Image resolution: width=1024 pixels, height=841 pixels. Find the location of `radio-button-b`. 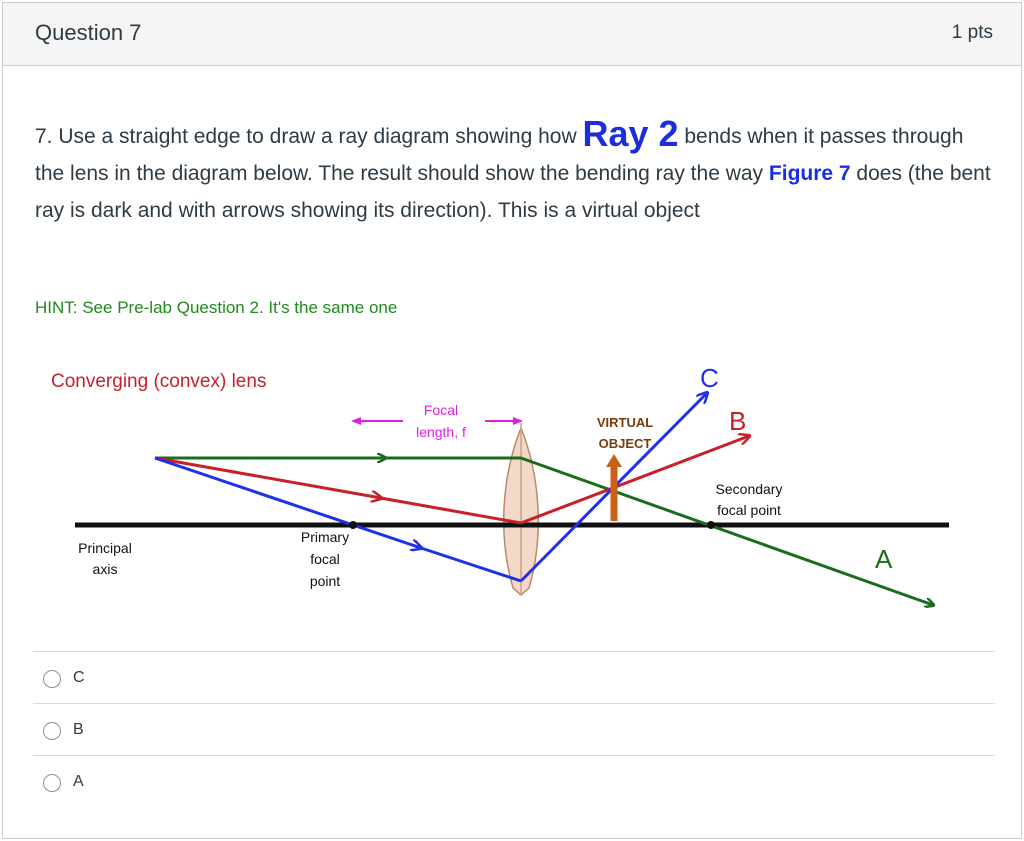

radio-button-b is located at coordinates (52, 731).